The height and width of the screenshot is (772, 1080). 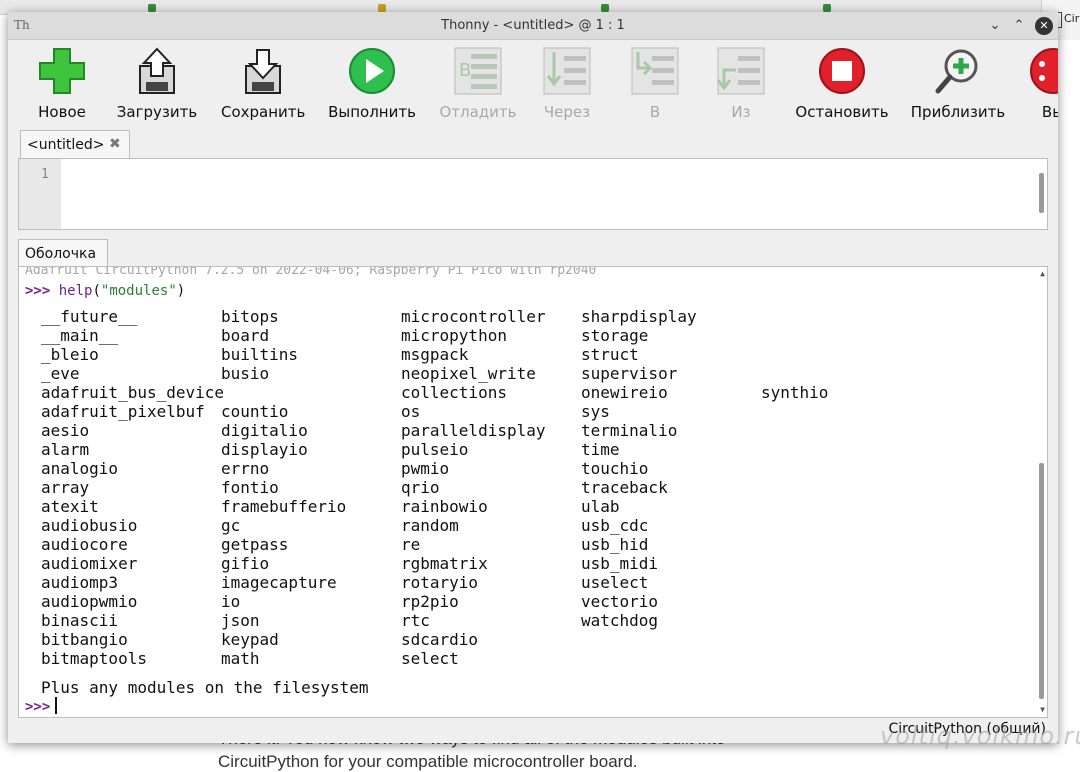 I want to click on code-editor: 1, so click(x=533, y=194).